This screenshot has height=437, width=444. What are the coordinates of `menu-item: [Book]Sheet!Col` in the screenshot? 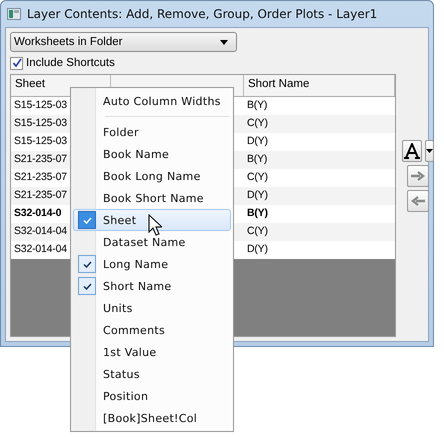 It's located at (152, 418).